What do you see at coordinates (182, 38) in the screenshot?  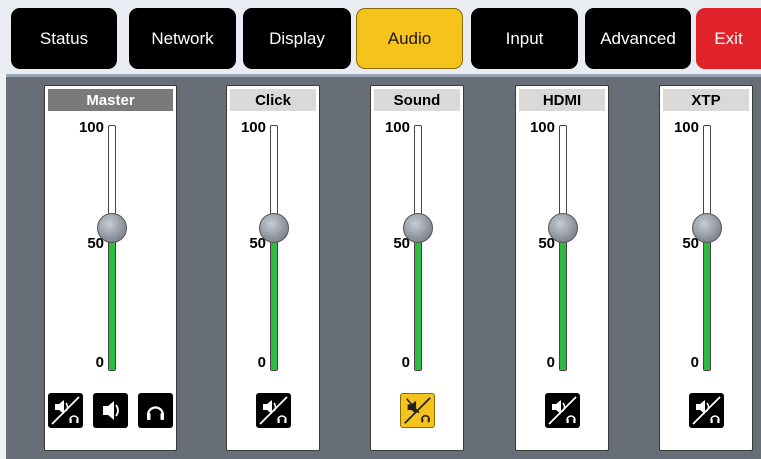 I see `tab-network: Network` at bounding box center [182, 38].